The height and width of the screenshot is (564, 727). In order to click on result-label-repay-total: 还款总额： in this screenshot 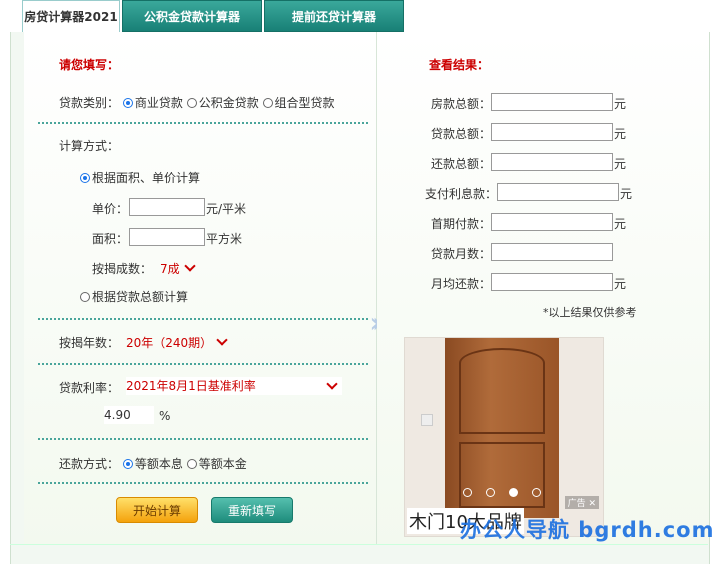, I will do `click(461, 164)`.